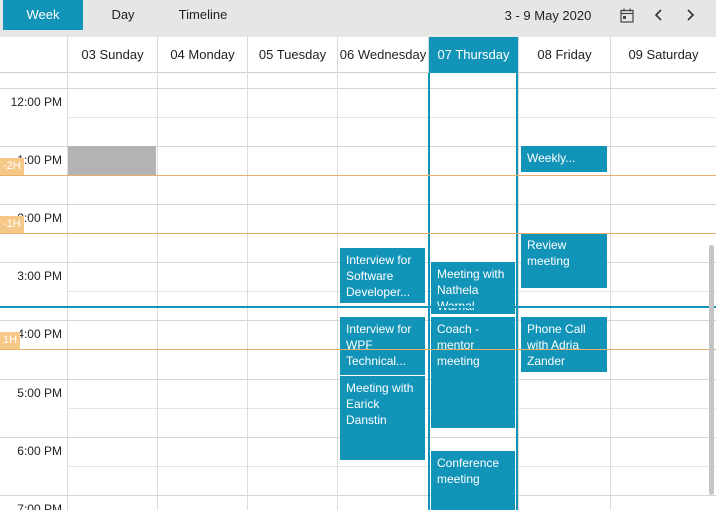 This screenshot has width=716, height=510. Describe the element at coordinates (711, 370) in the screenshot. I see `vertical-scrollbar` at that location.